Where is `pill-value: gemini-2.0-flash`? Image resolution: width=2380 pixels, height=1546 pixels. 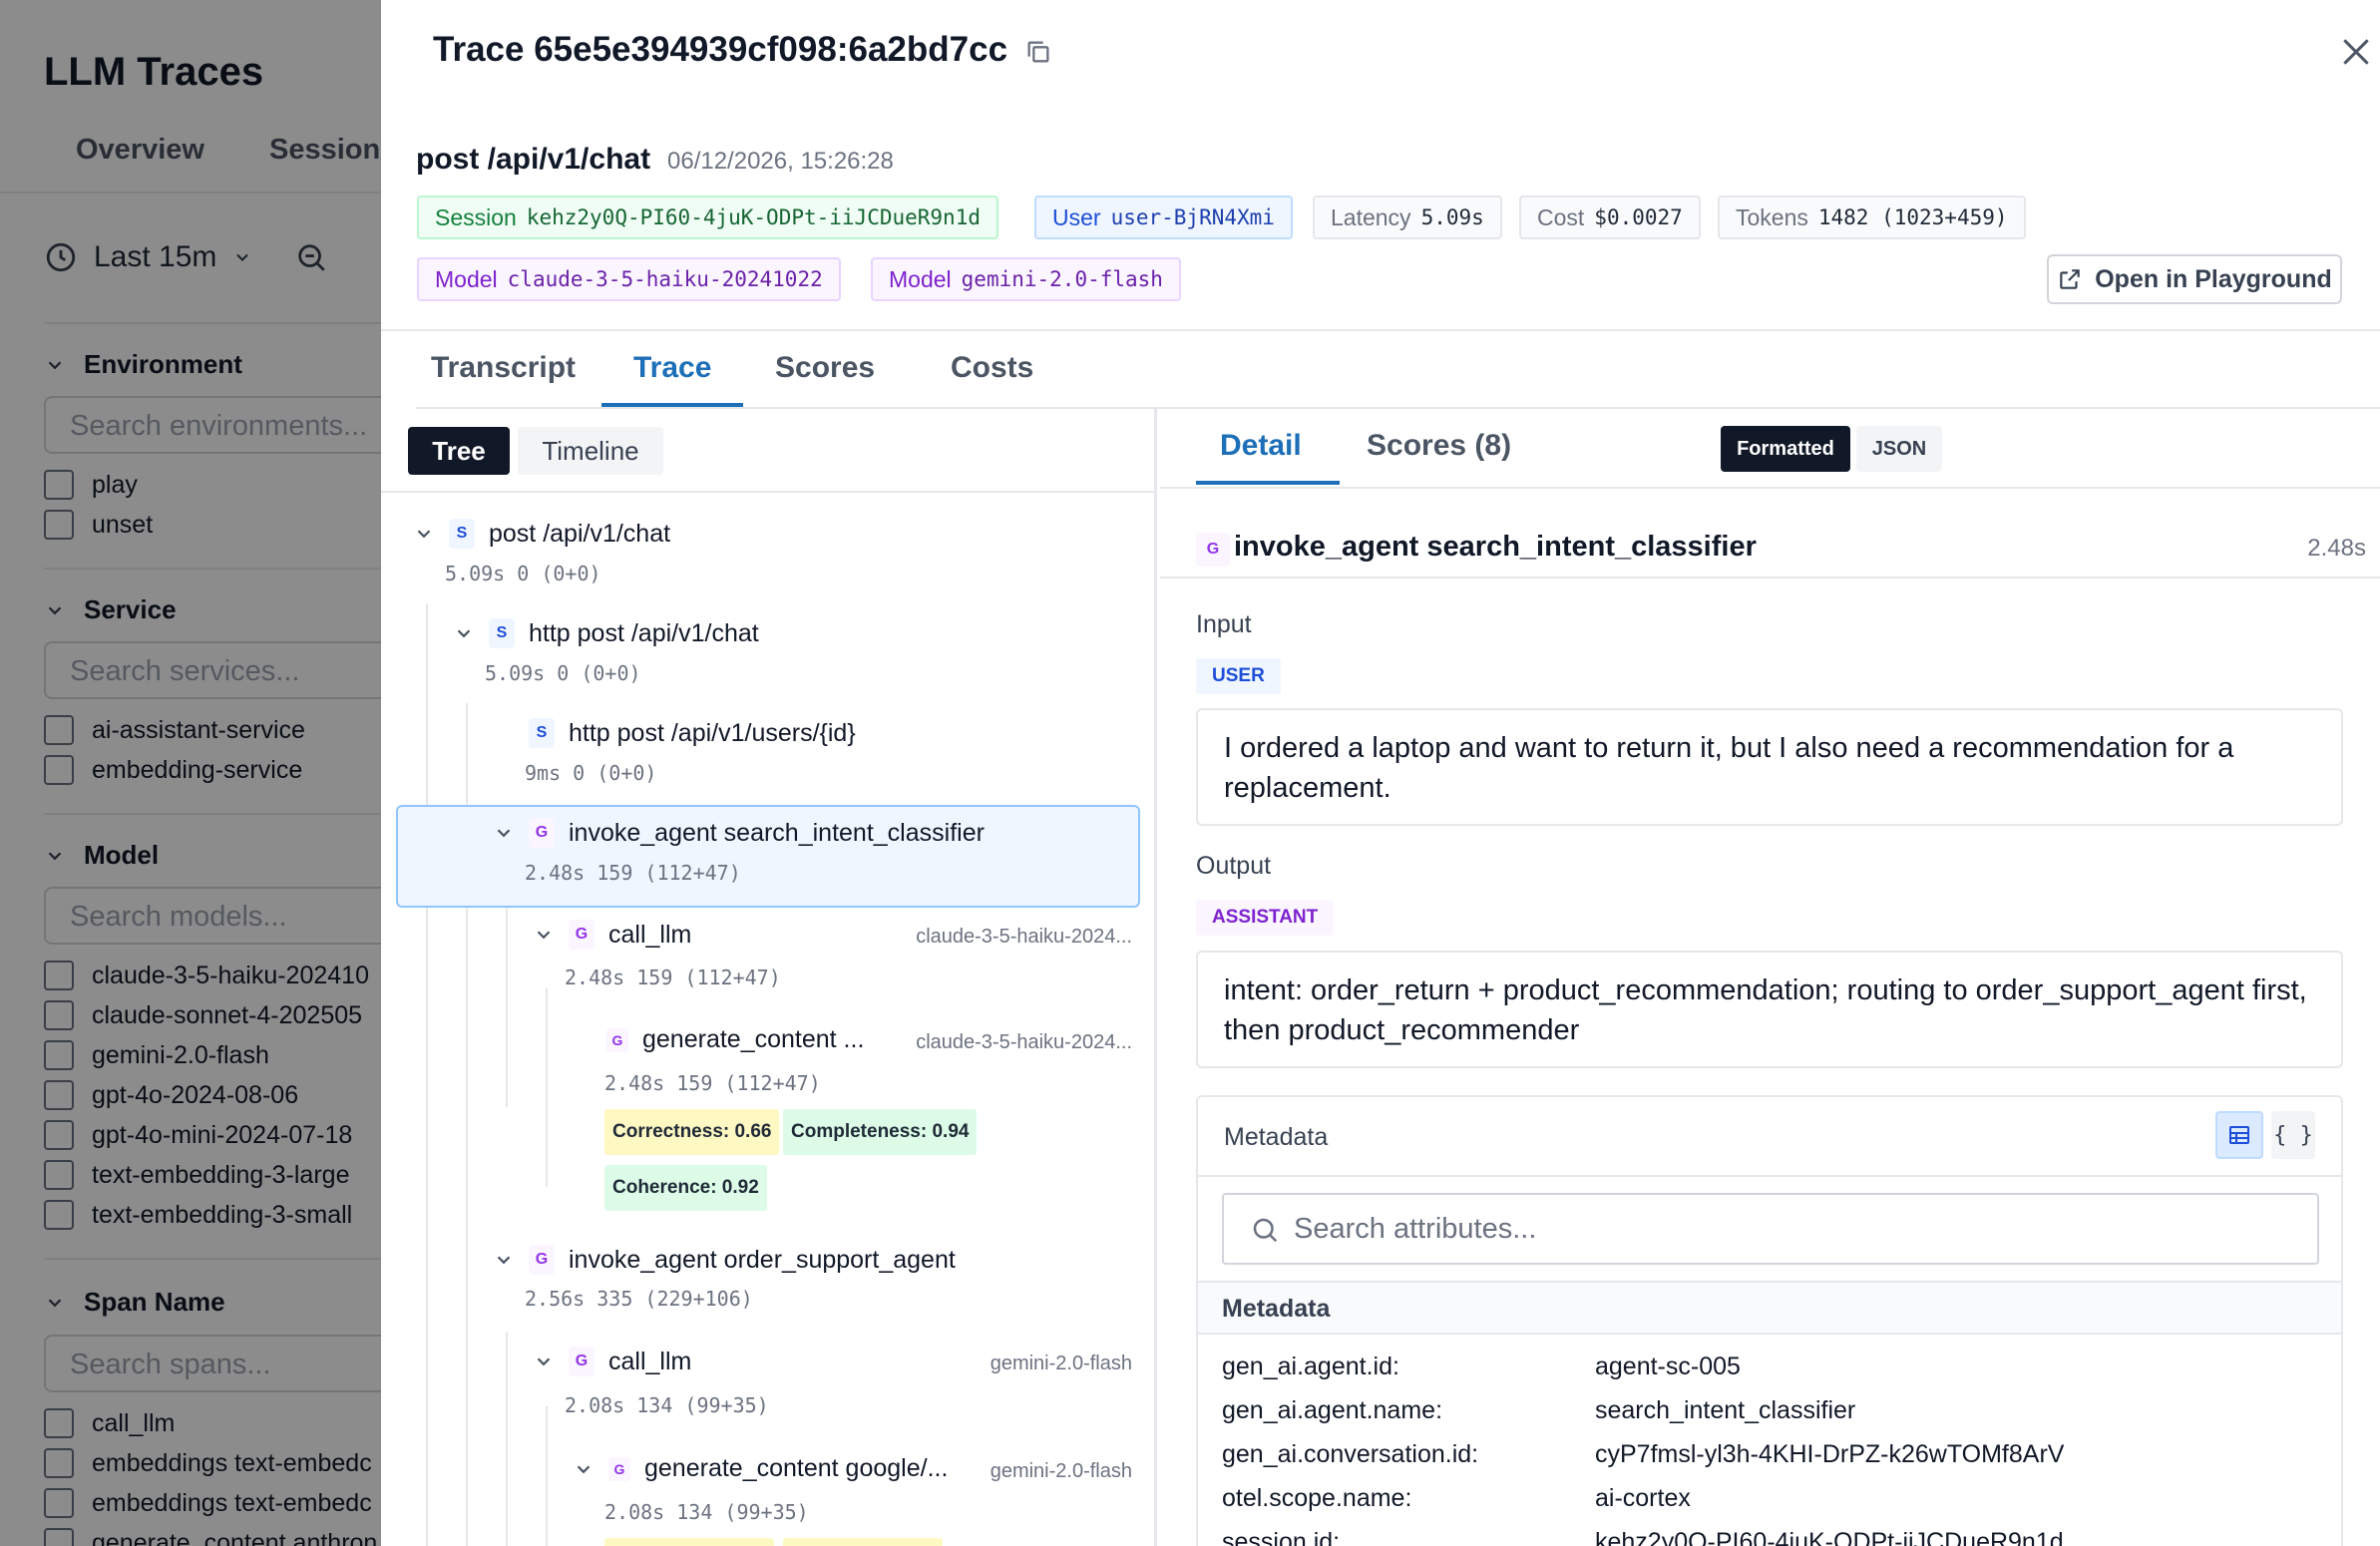
pill-value: gemini-2.0-flash is located at coordinates (1062, 279).